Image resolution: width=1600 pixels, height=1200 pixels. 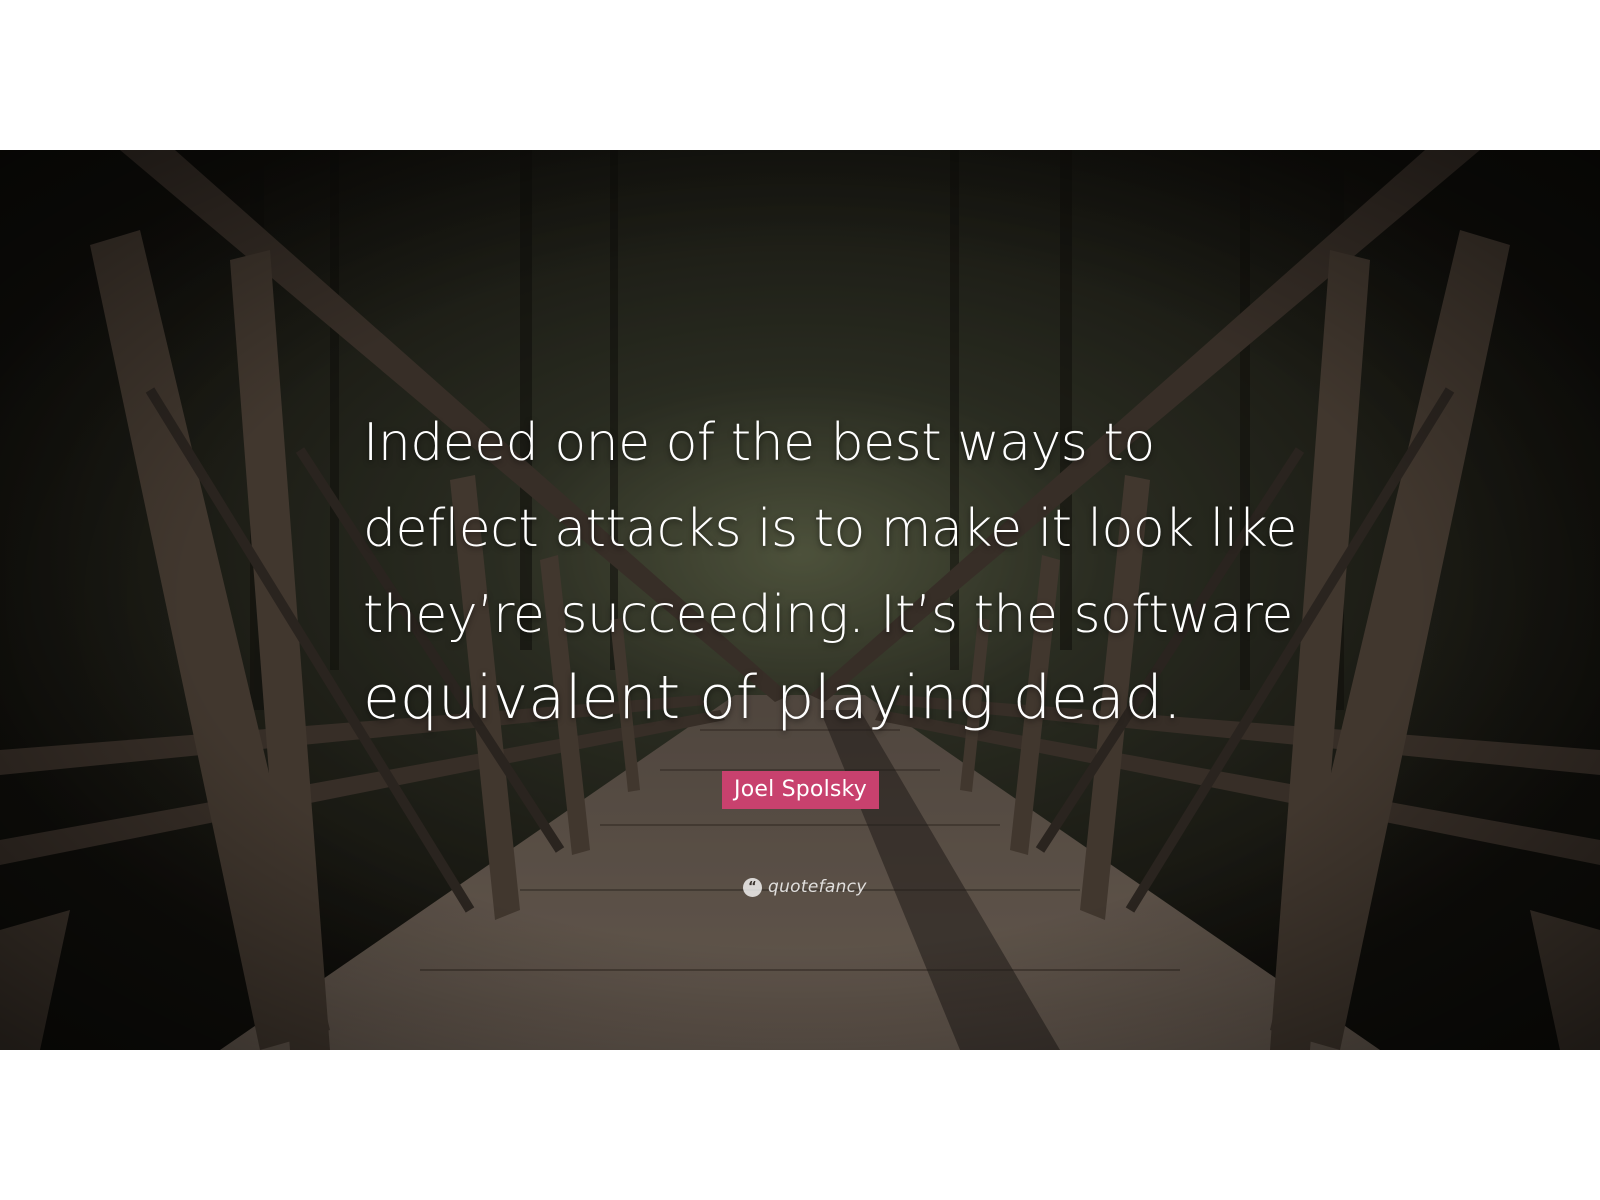 I want to click on quote-line: equivalent of playing dead., so click(x=772, y=698).